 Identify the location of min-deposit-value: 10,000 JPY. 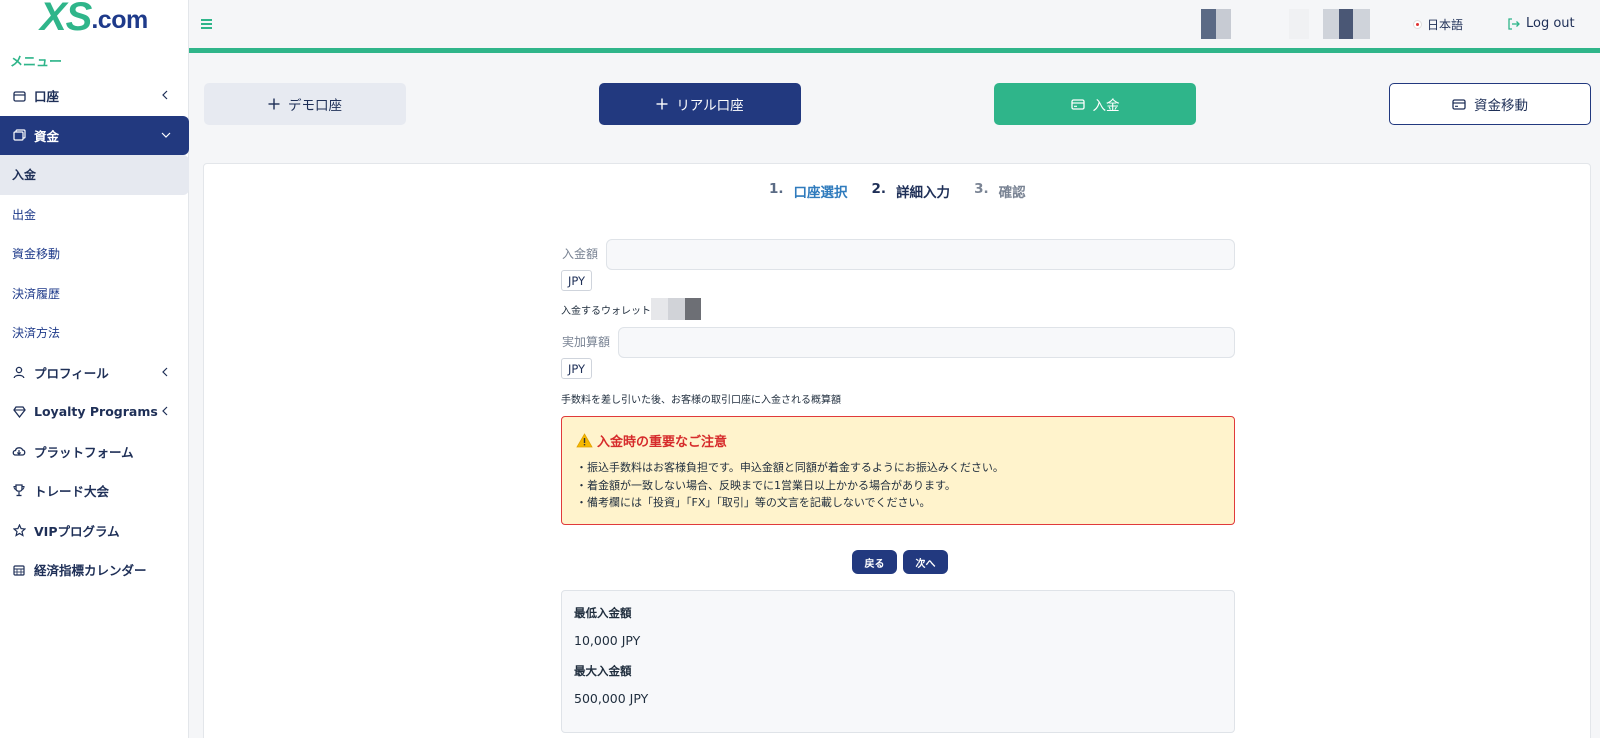
(607, 640).